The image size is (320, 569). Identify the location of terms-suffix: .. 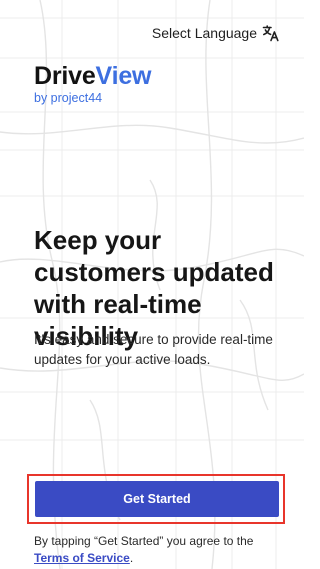
(131, 558).